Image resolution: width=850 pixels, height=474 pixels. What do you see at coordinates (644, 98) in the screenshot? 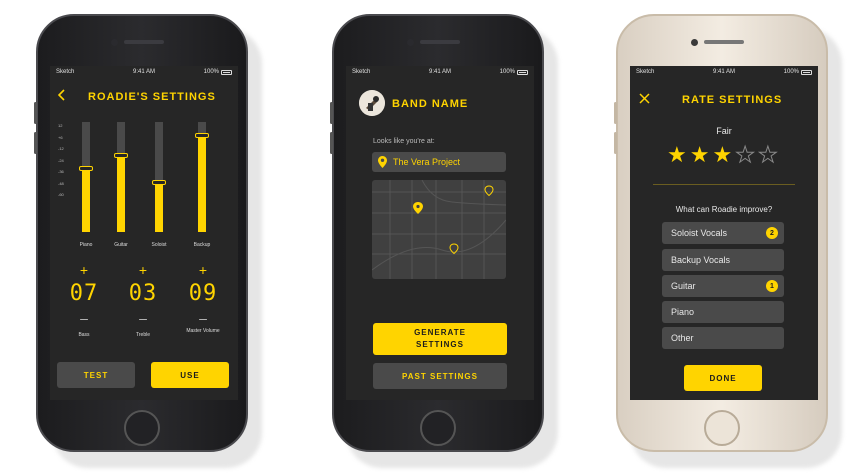
I see `close-icon` at bounding box center [644, 98].